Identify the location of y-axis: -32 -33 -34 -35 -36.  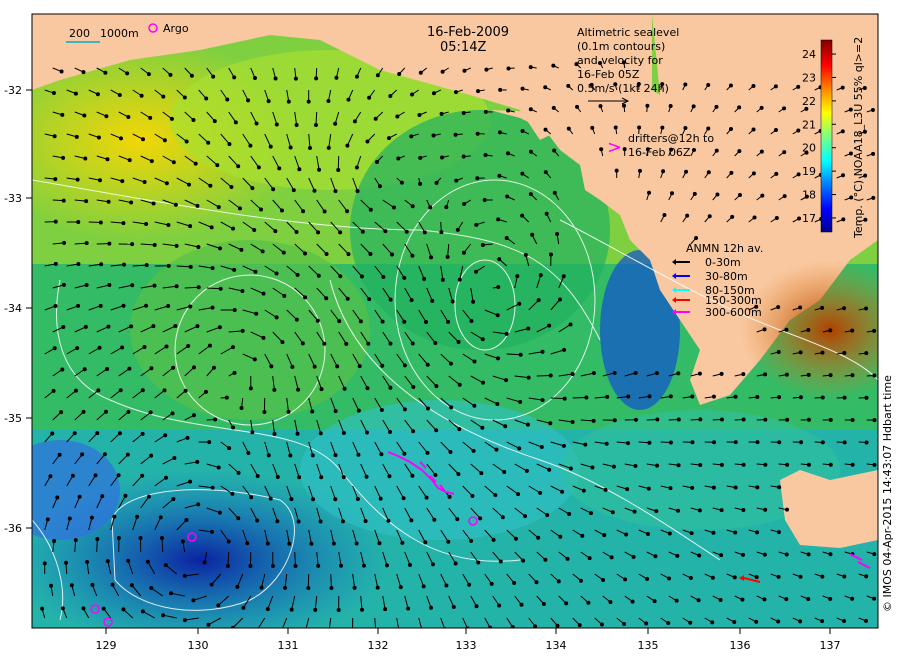
(18, 309).